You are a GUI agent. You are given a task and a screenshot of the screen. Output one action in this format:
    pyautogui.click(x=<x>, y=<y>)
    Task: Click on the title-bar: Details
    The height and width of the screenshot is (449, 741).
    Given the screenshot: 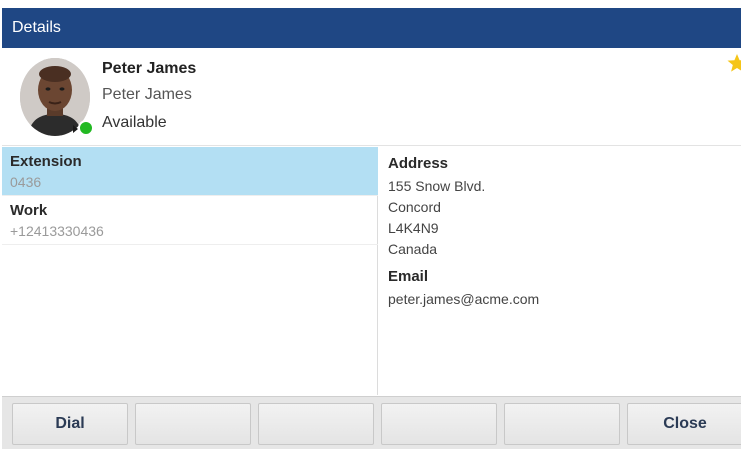 What is the action you would take?
    pyautogui.click(x=371, y=28)
    